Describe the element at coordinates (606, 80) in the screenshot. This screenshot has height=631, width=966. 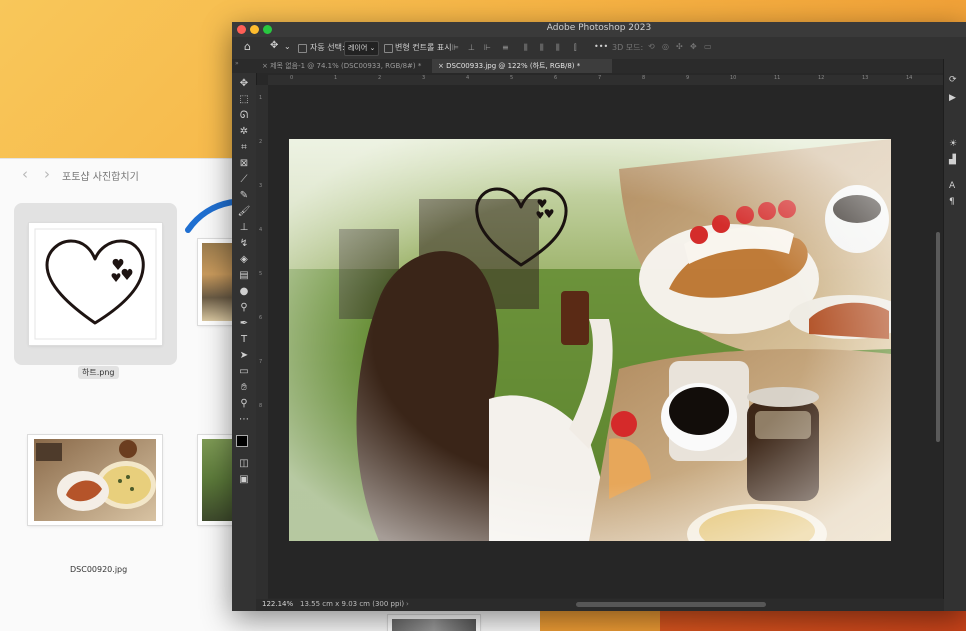
I see `horizontal-ruler: 0 1 2 3 4 5 6 7 8 9 10 11 12 13 14` at that location.